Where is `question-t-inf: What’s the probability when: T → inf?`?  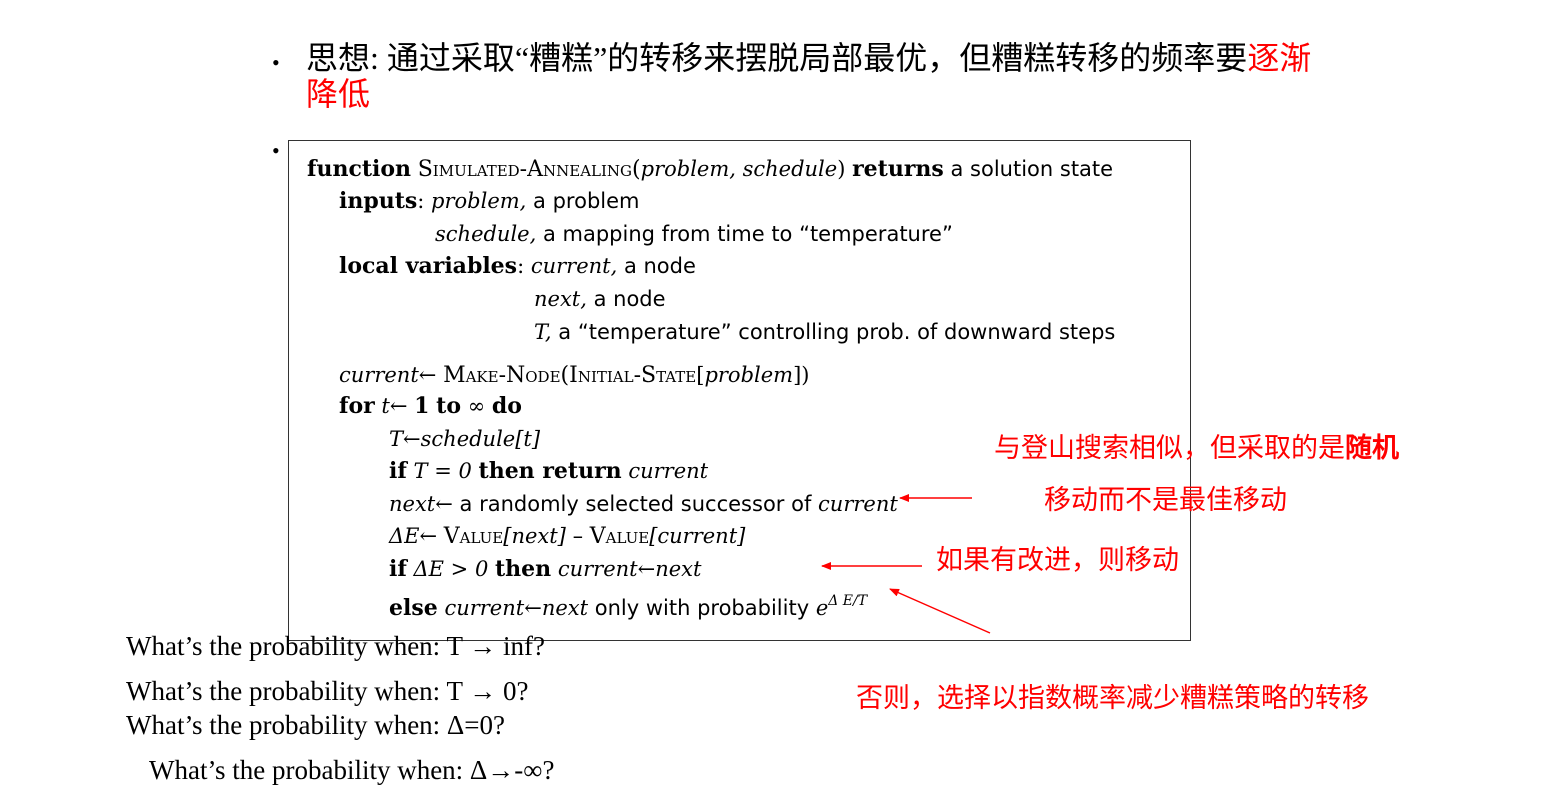 question-t-inf: What’s the probability when: T → inf? is located at coordinates (335, 646).